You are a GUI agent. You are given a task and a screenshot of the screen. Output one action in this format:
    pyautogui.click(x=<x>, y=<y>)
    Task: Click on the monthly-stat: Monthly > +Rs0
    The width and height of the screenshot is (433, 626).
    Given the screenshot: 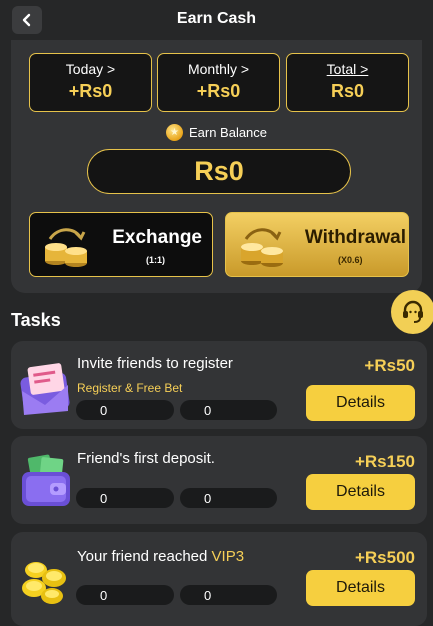 What is the action you would take?
    pyautogui.click(x=218, y=82)
    